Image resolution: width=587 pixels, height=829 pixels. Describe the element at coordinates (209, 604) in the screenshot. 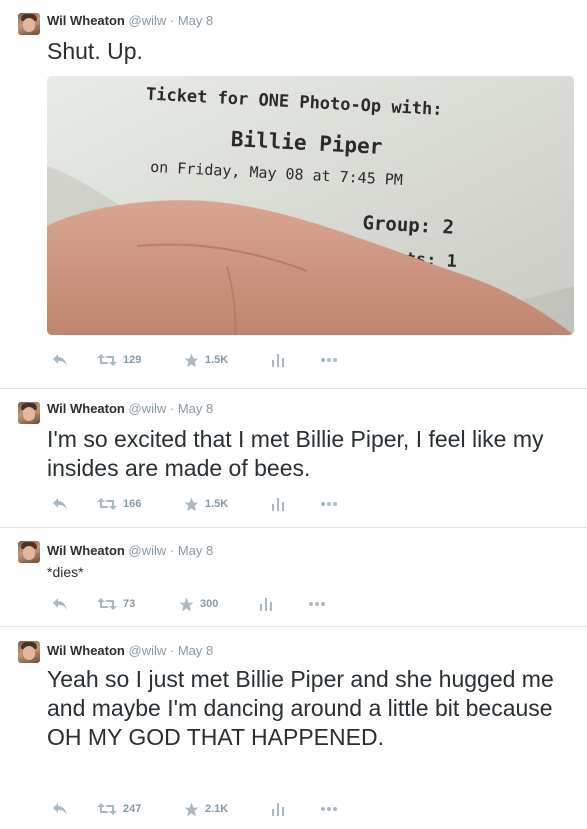

I see `favorite-count: 300` at that location.